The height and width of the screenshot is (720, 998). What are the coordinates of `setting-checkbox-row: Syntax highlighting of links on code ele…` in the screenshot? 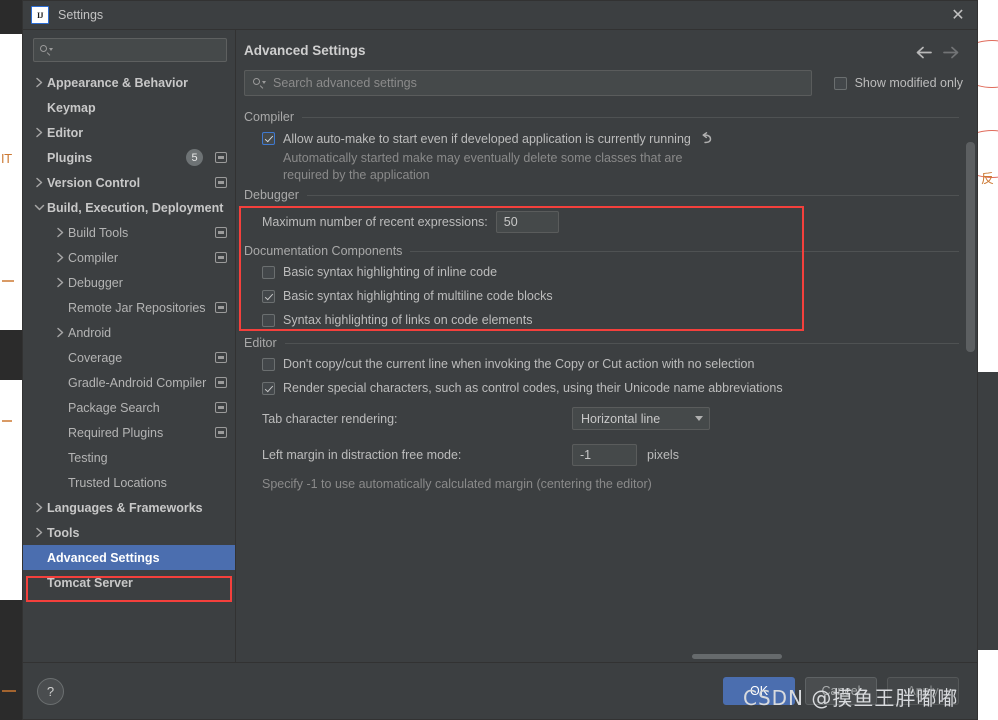 It's located at (601, 320).